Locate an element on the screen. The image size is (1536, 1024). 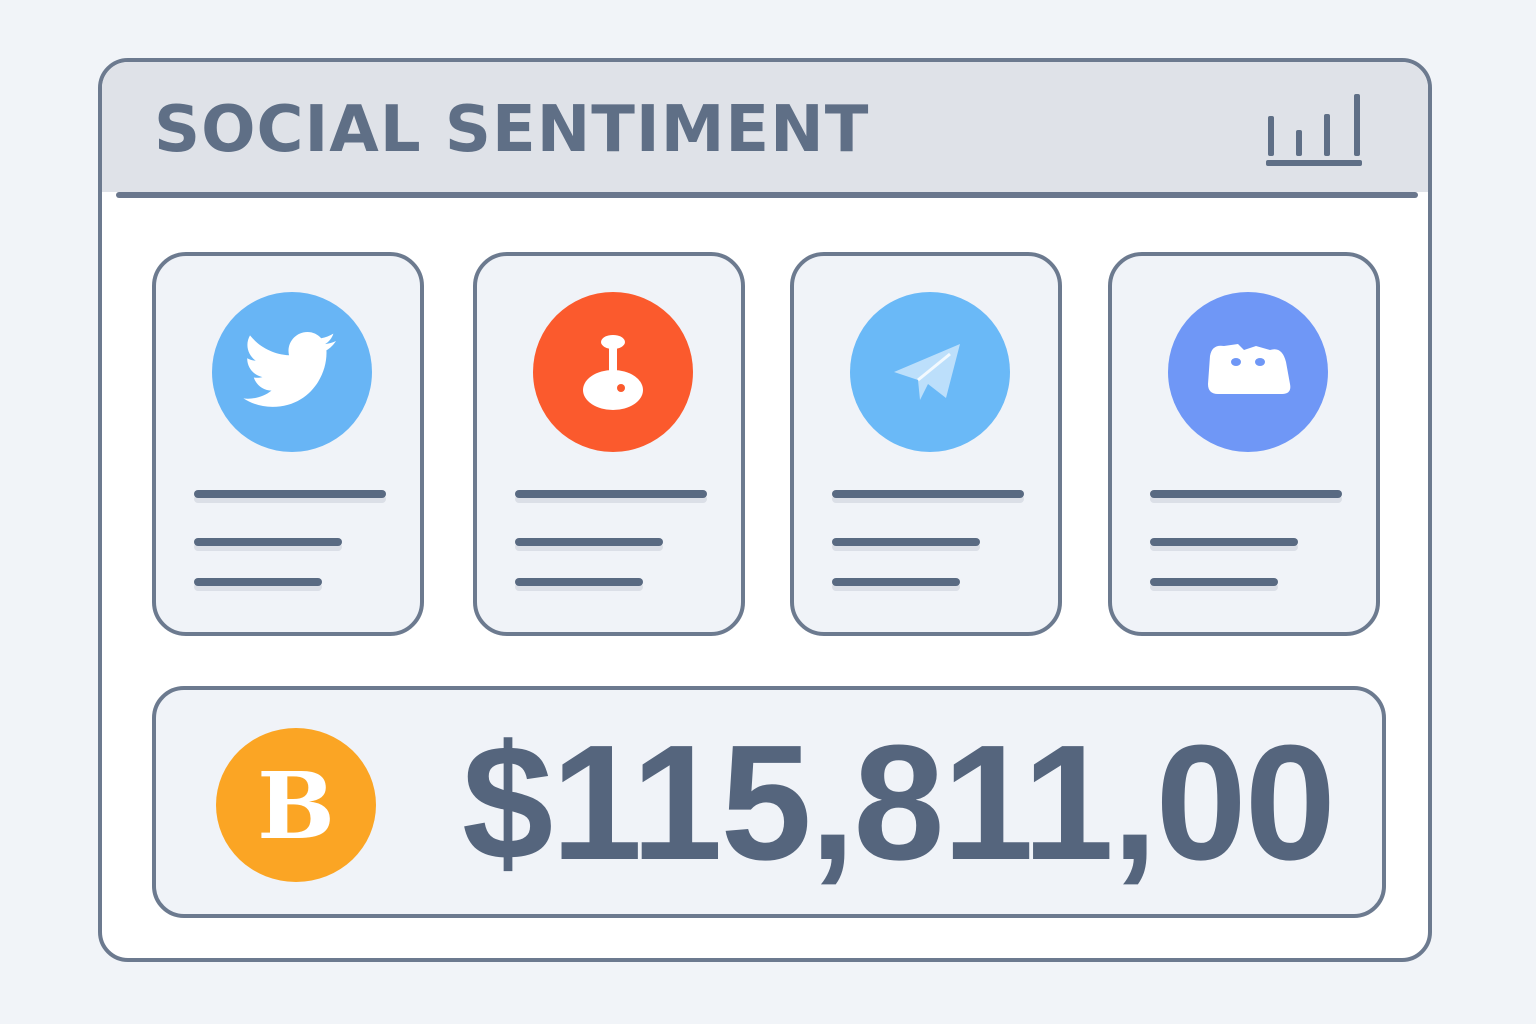
bar-chart-icon is located at coordinates (1314, 130).